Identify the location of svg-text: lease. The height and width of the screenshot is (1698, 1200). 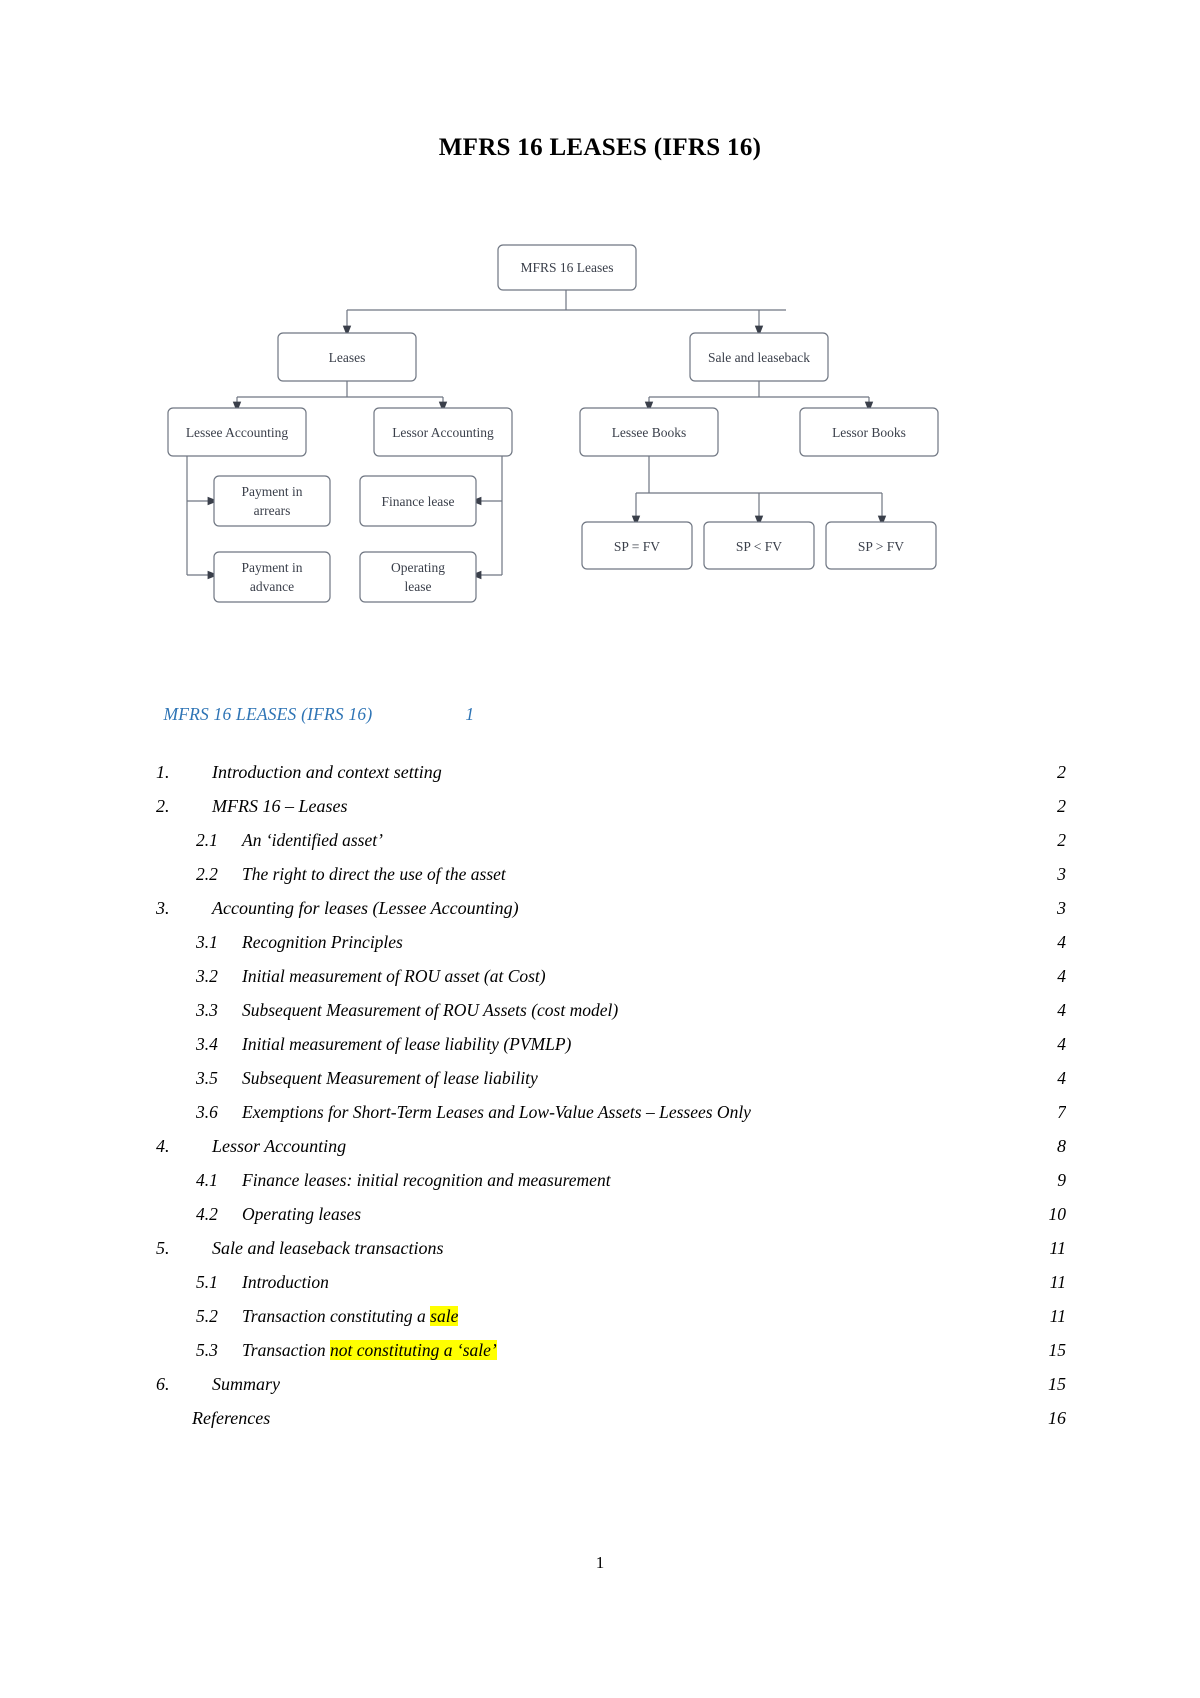
(418, 586).